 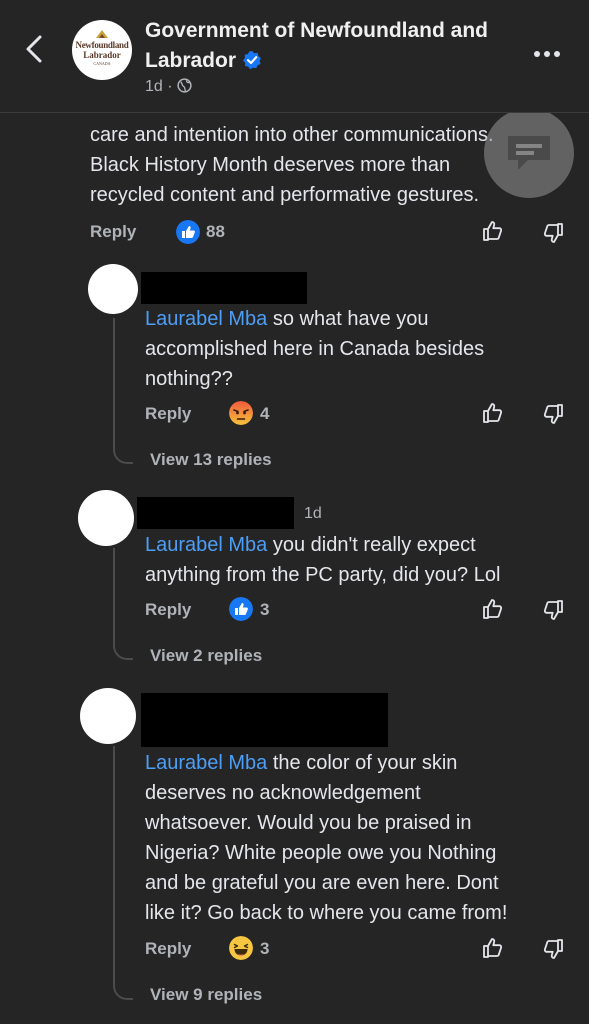 What do you see at coordinates (313, 513) in the screenshot?
I see `comment-time: 1d` at bounding box center [313, 513].